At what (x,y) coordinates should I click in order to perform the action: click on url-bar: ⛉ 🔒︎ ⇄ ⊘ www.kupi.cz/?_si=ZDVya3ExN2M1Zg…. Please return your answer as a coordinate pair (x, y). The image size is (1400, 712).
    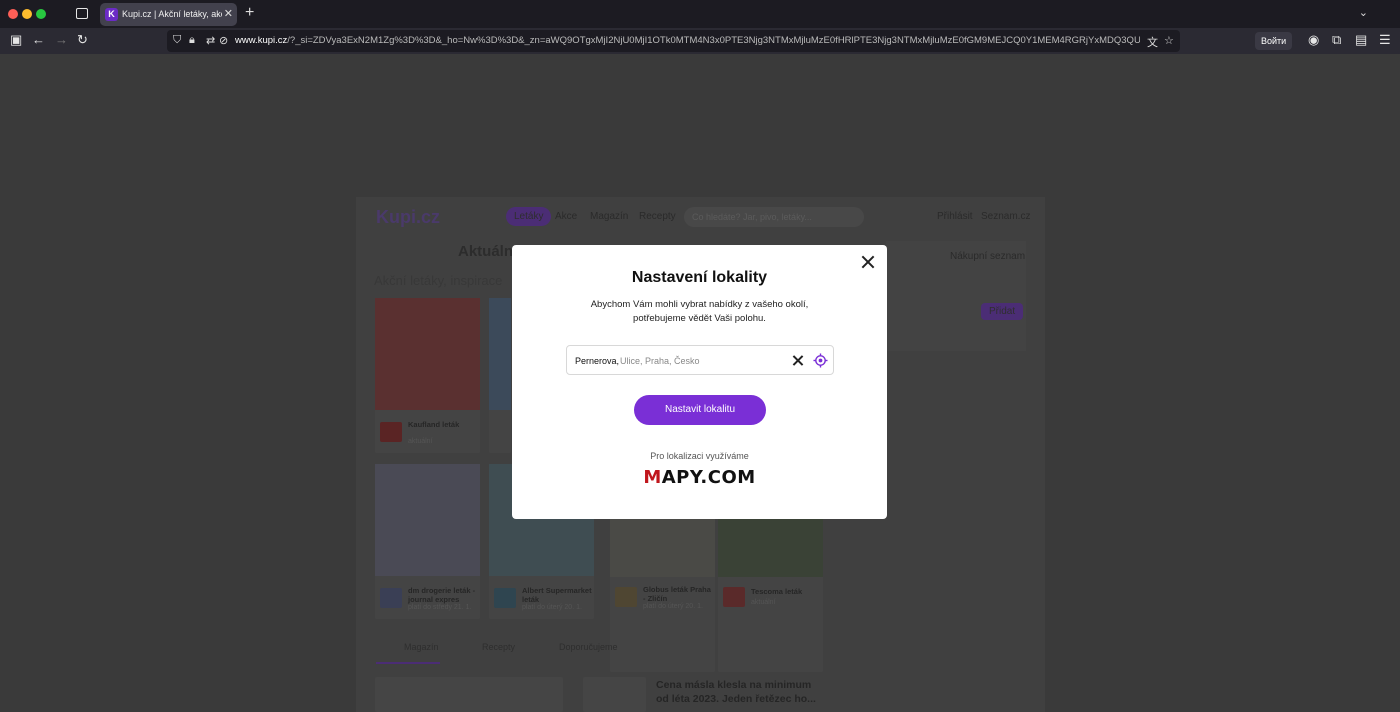
    Looking at the image, I should click on (673, 41).